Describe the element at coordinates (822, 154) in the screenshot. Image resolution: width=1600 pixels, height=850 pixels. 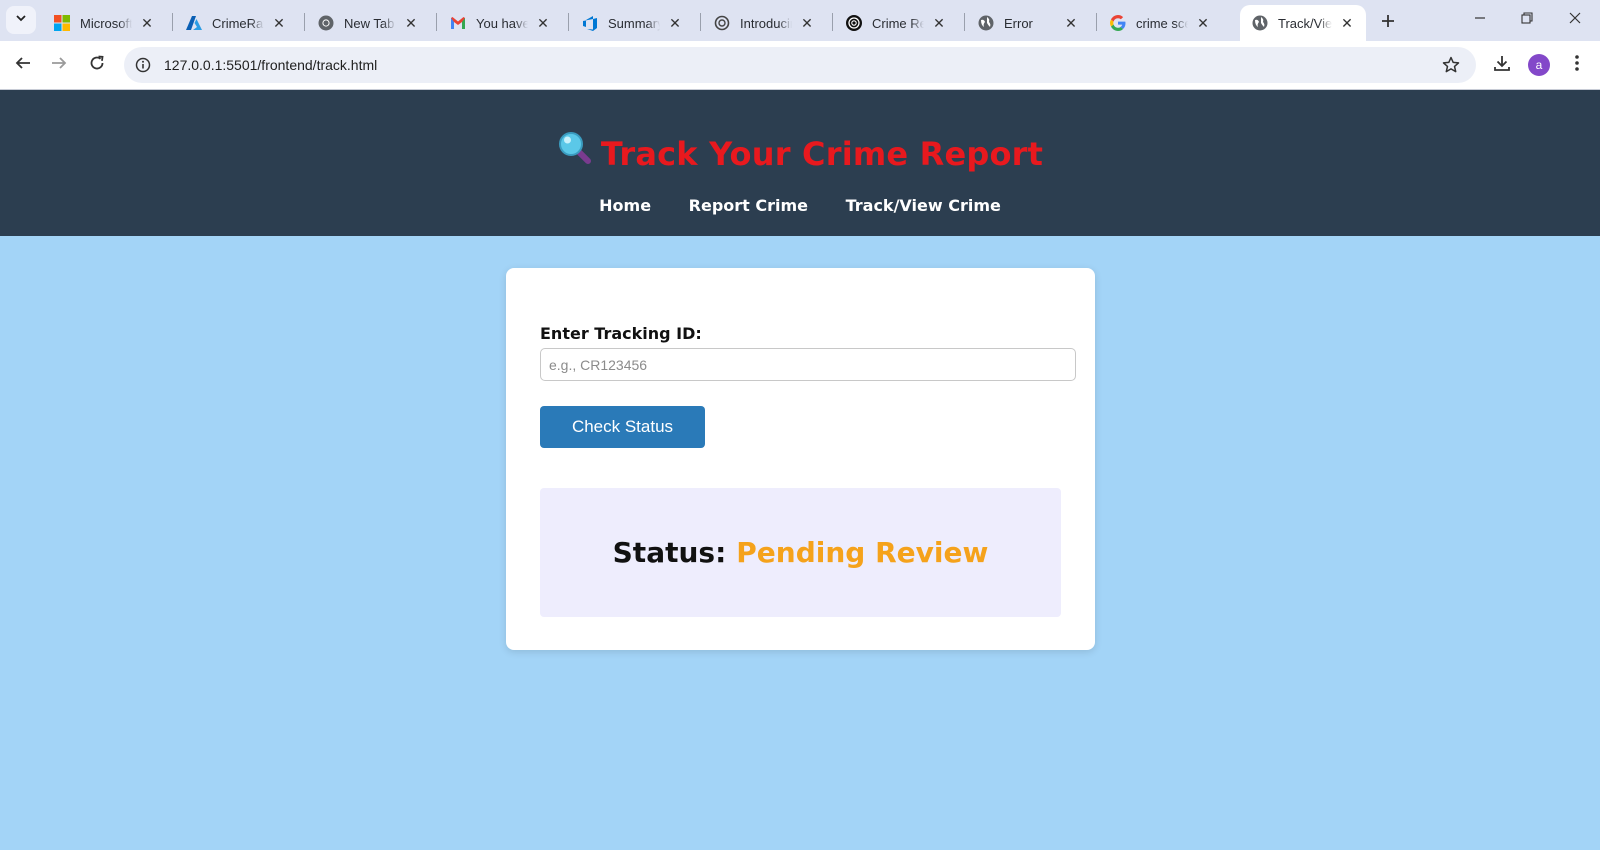
I see `page-title-text: Track Your Crime Report` at that location.